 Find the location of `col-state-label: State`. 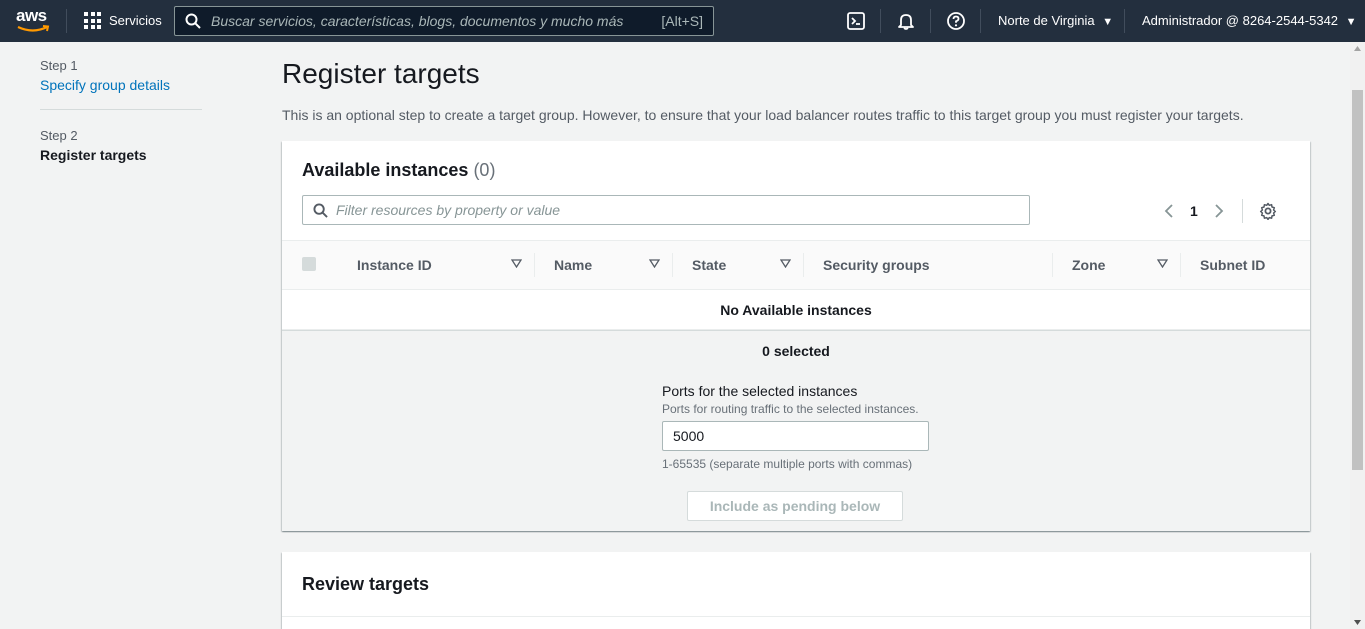

col-state-label: State is located at coordinates (709, 265).